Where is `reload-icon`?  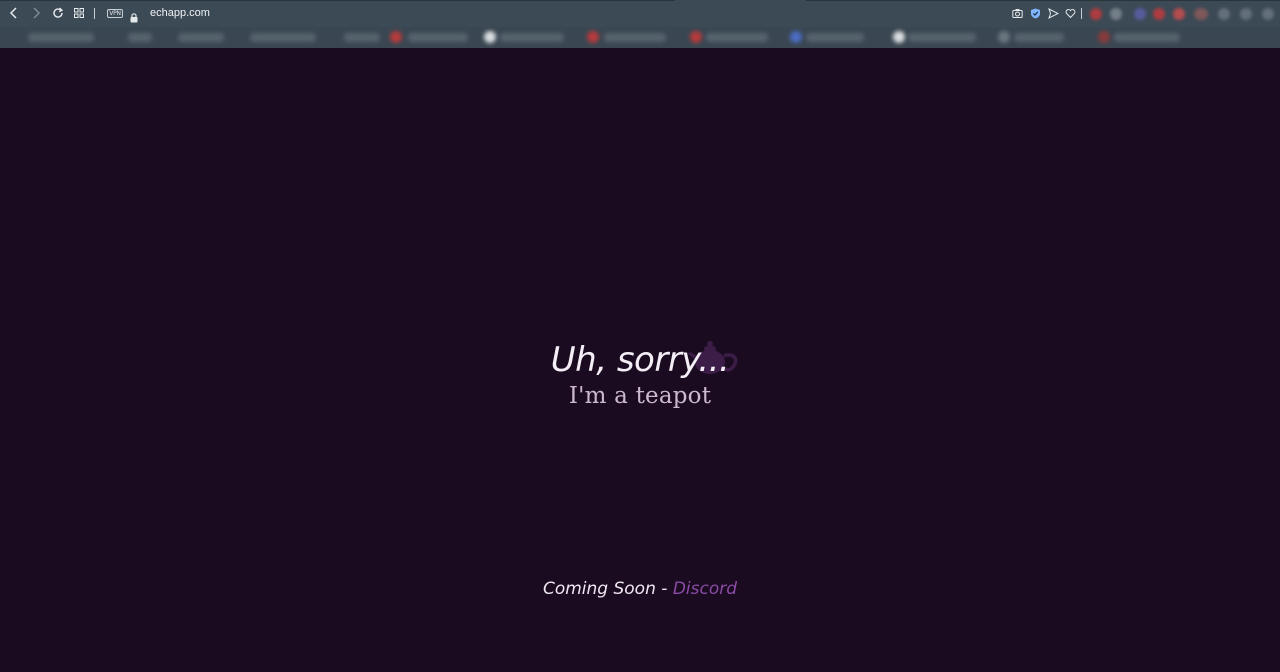 reload-icon is located at coordinates (58, 13).